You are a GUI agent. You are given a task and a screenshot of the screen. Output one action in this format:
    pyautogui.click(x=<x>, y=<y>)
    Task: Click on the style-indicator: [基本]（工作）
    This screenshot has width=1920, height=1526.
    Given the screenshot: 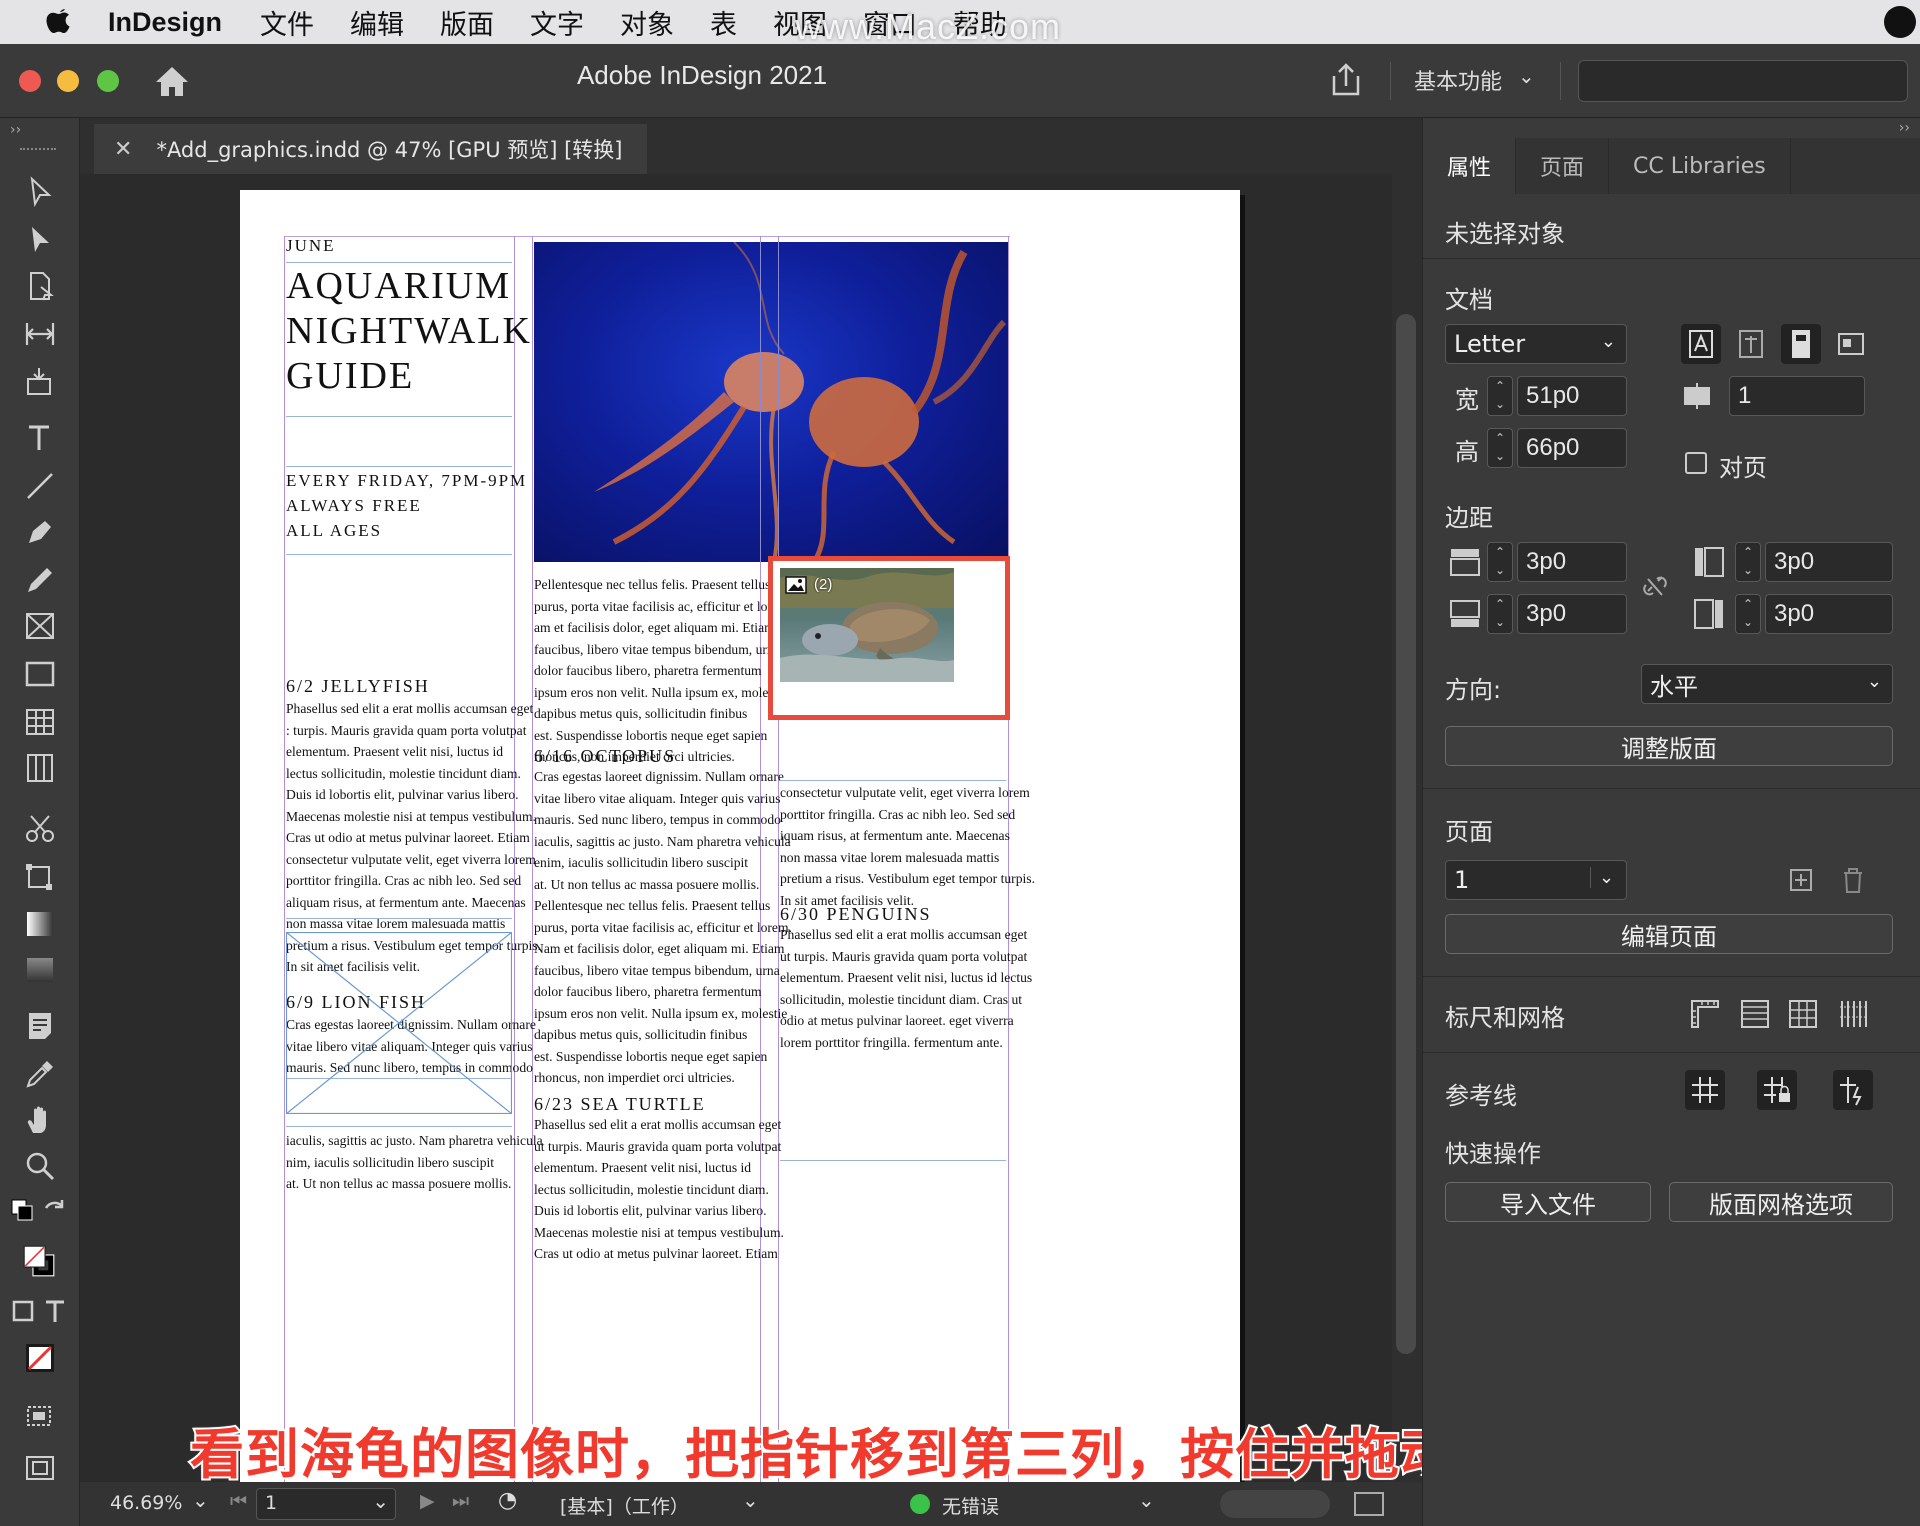 What is the action you would take?
    pyautogui.click(x=624, y=1505)
    